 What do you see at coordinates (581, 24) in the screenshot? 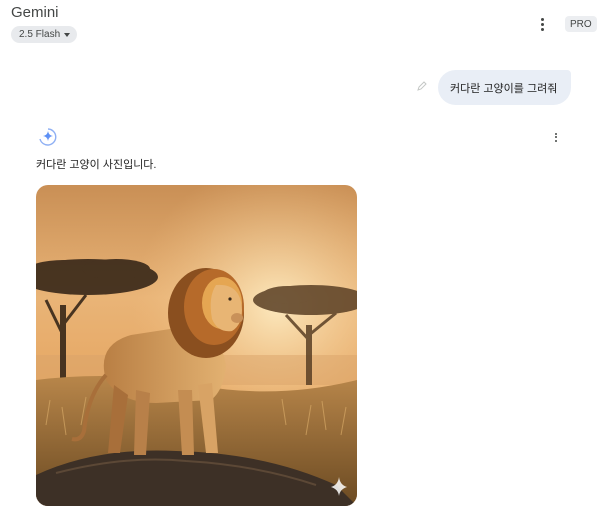
I see `pro-badge: PRO` at bounding box center [581, 24].